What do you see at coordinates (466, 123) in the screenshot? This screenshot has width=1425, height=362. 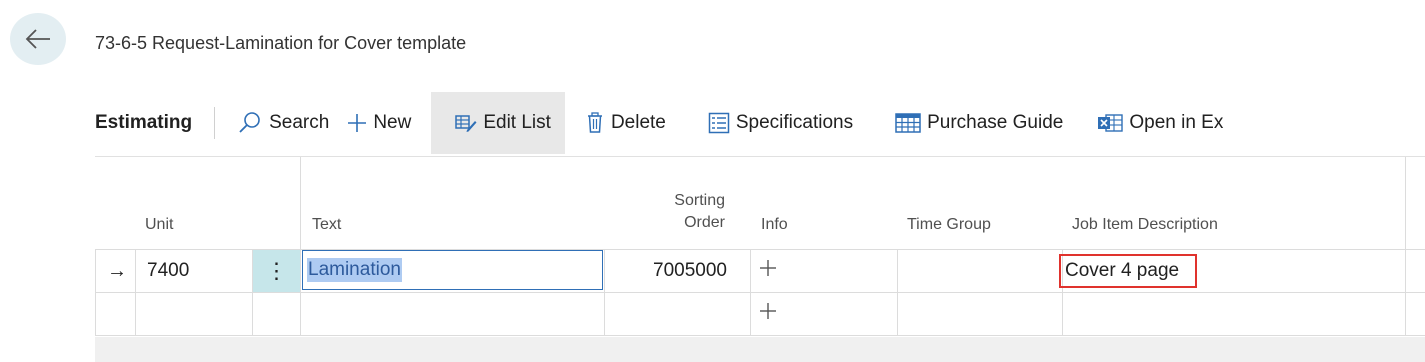 I see `edit-list-icon` at bounding box center [466, 123].